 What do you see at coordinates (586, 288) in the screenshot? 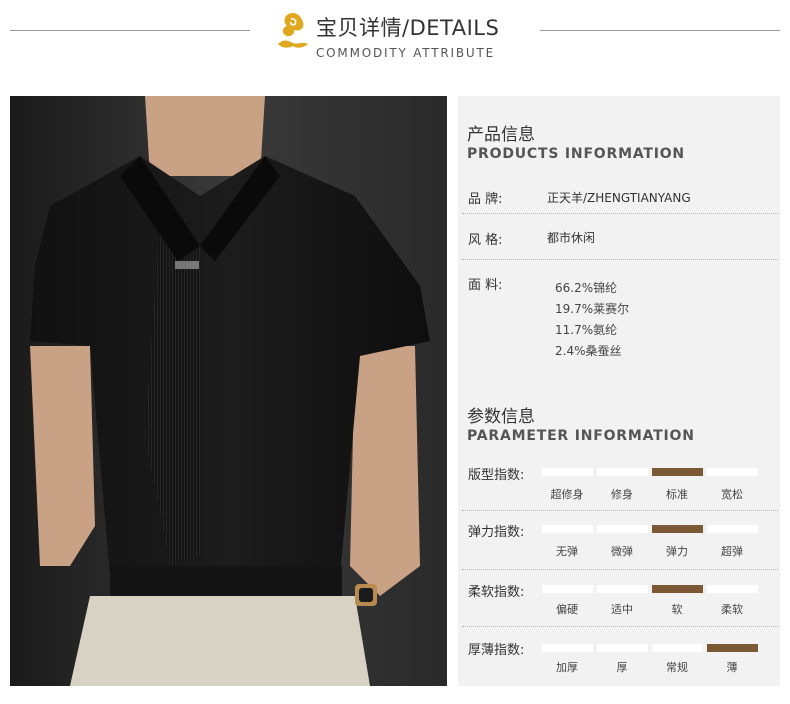
I see `fabric-item: 66.2%锦纶` at bounding box center [586, 288].